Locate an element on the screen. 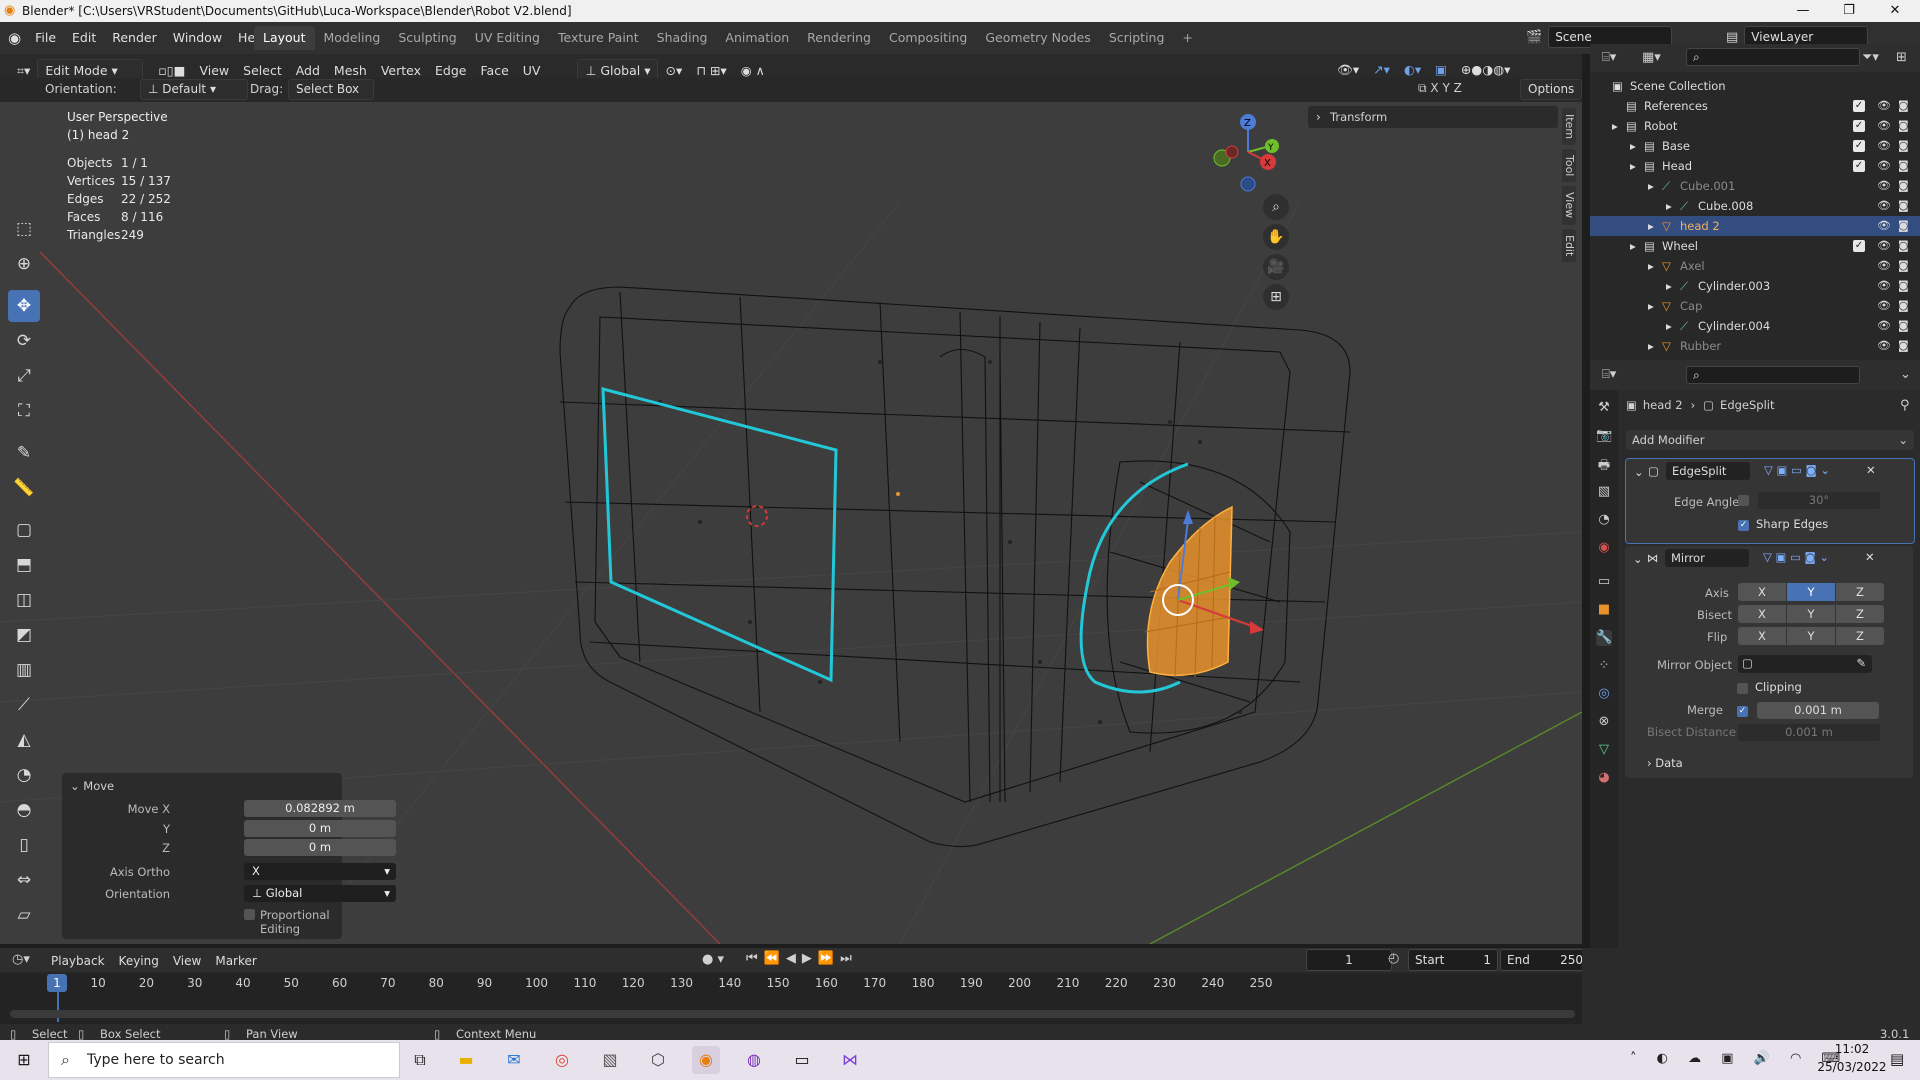  flip-x-toggle: X is located at coordinates (1762, 636).